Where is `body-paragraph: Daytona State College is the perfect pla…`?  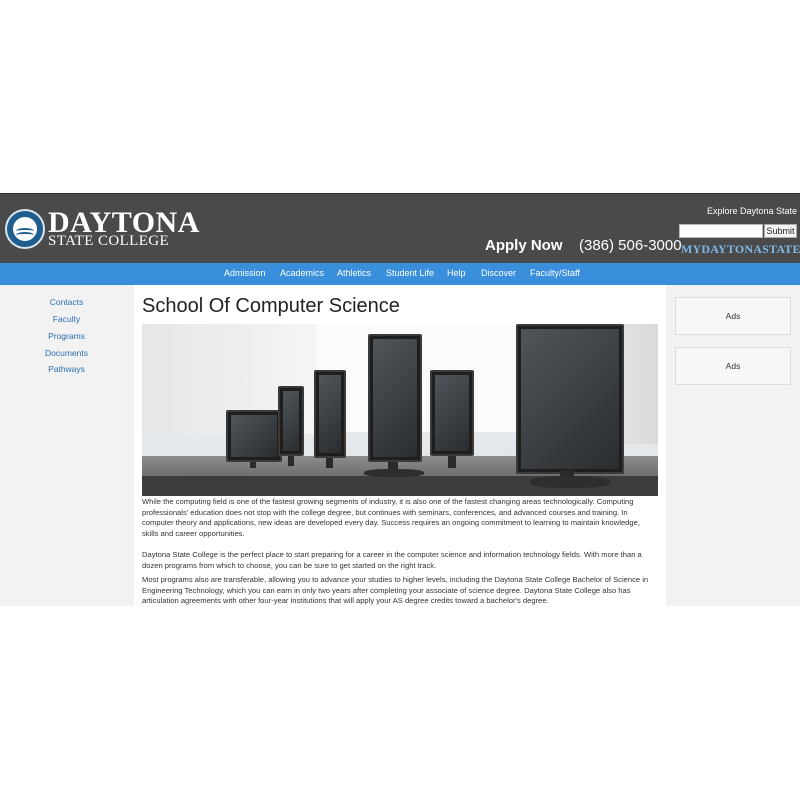 body-paragraph: Daytona State College is the perfect pla… is located at coordinates (392, 560).